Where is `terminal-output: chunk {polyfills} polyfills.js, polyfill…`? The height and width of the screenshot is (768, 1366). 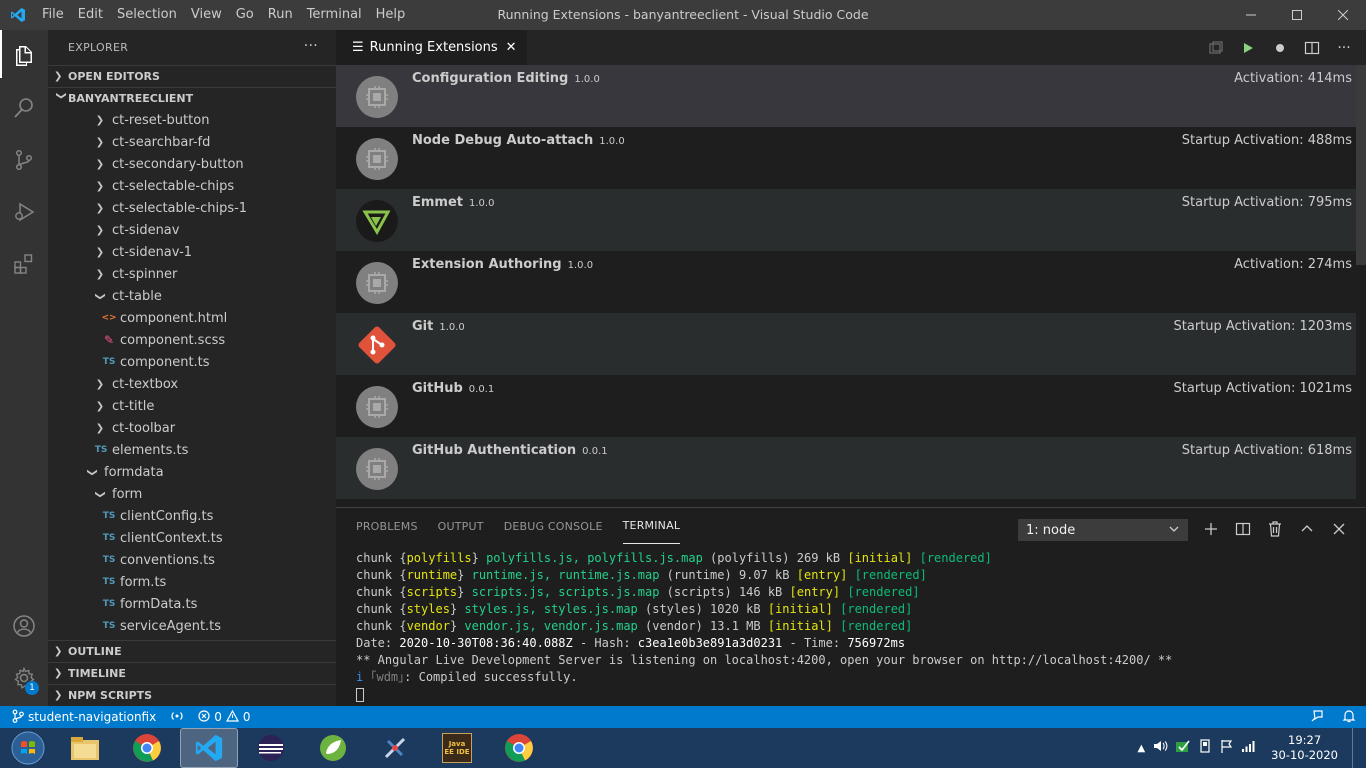 terminal-output: chunk {polyfills} polyfills.js, polyfill… is located at coordinates (764, 626).